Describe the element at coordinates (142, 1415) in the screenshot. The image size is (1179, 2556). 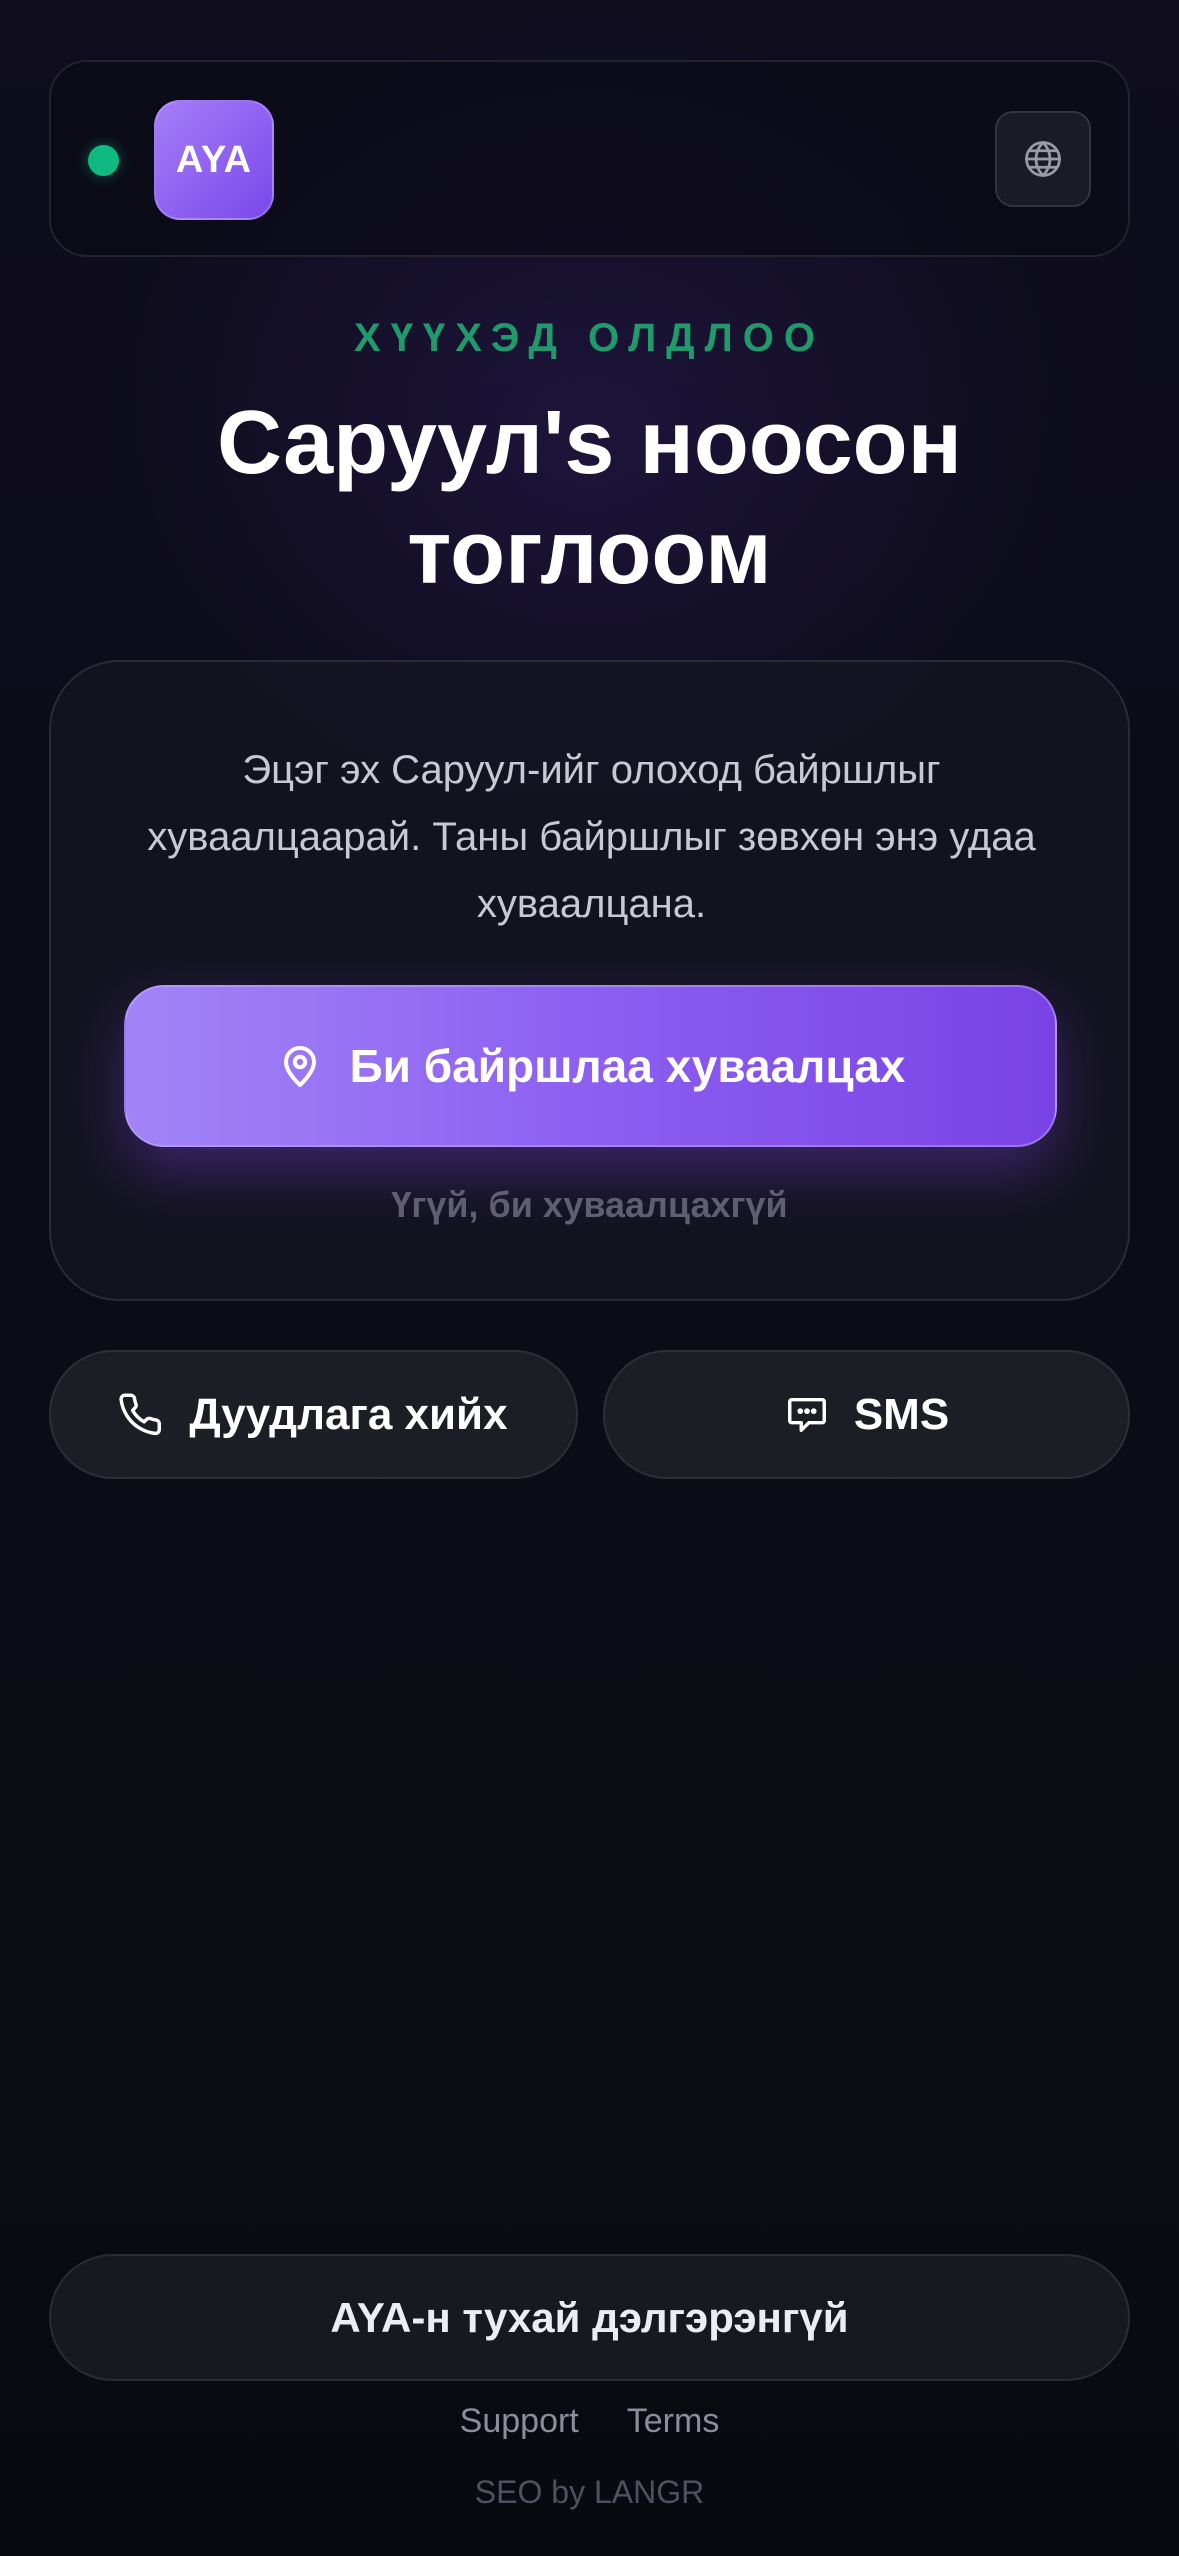
I see `phone-icon` at that location.